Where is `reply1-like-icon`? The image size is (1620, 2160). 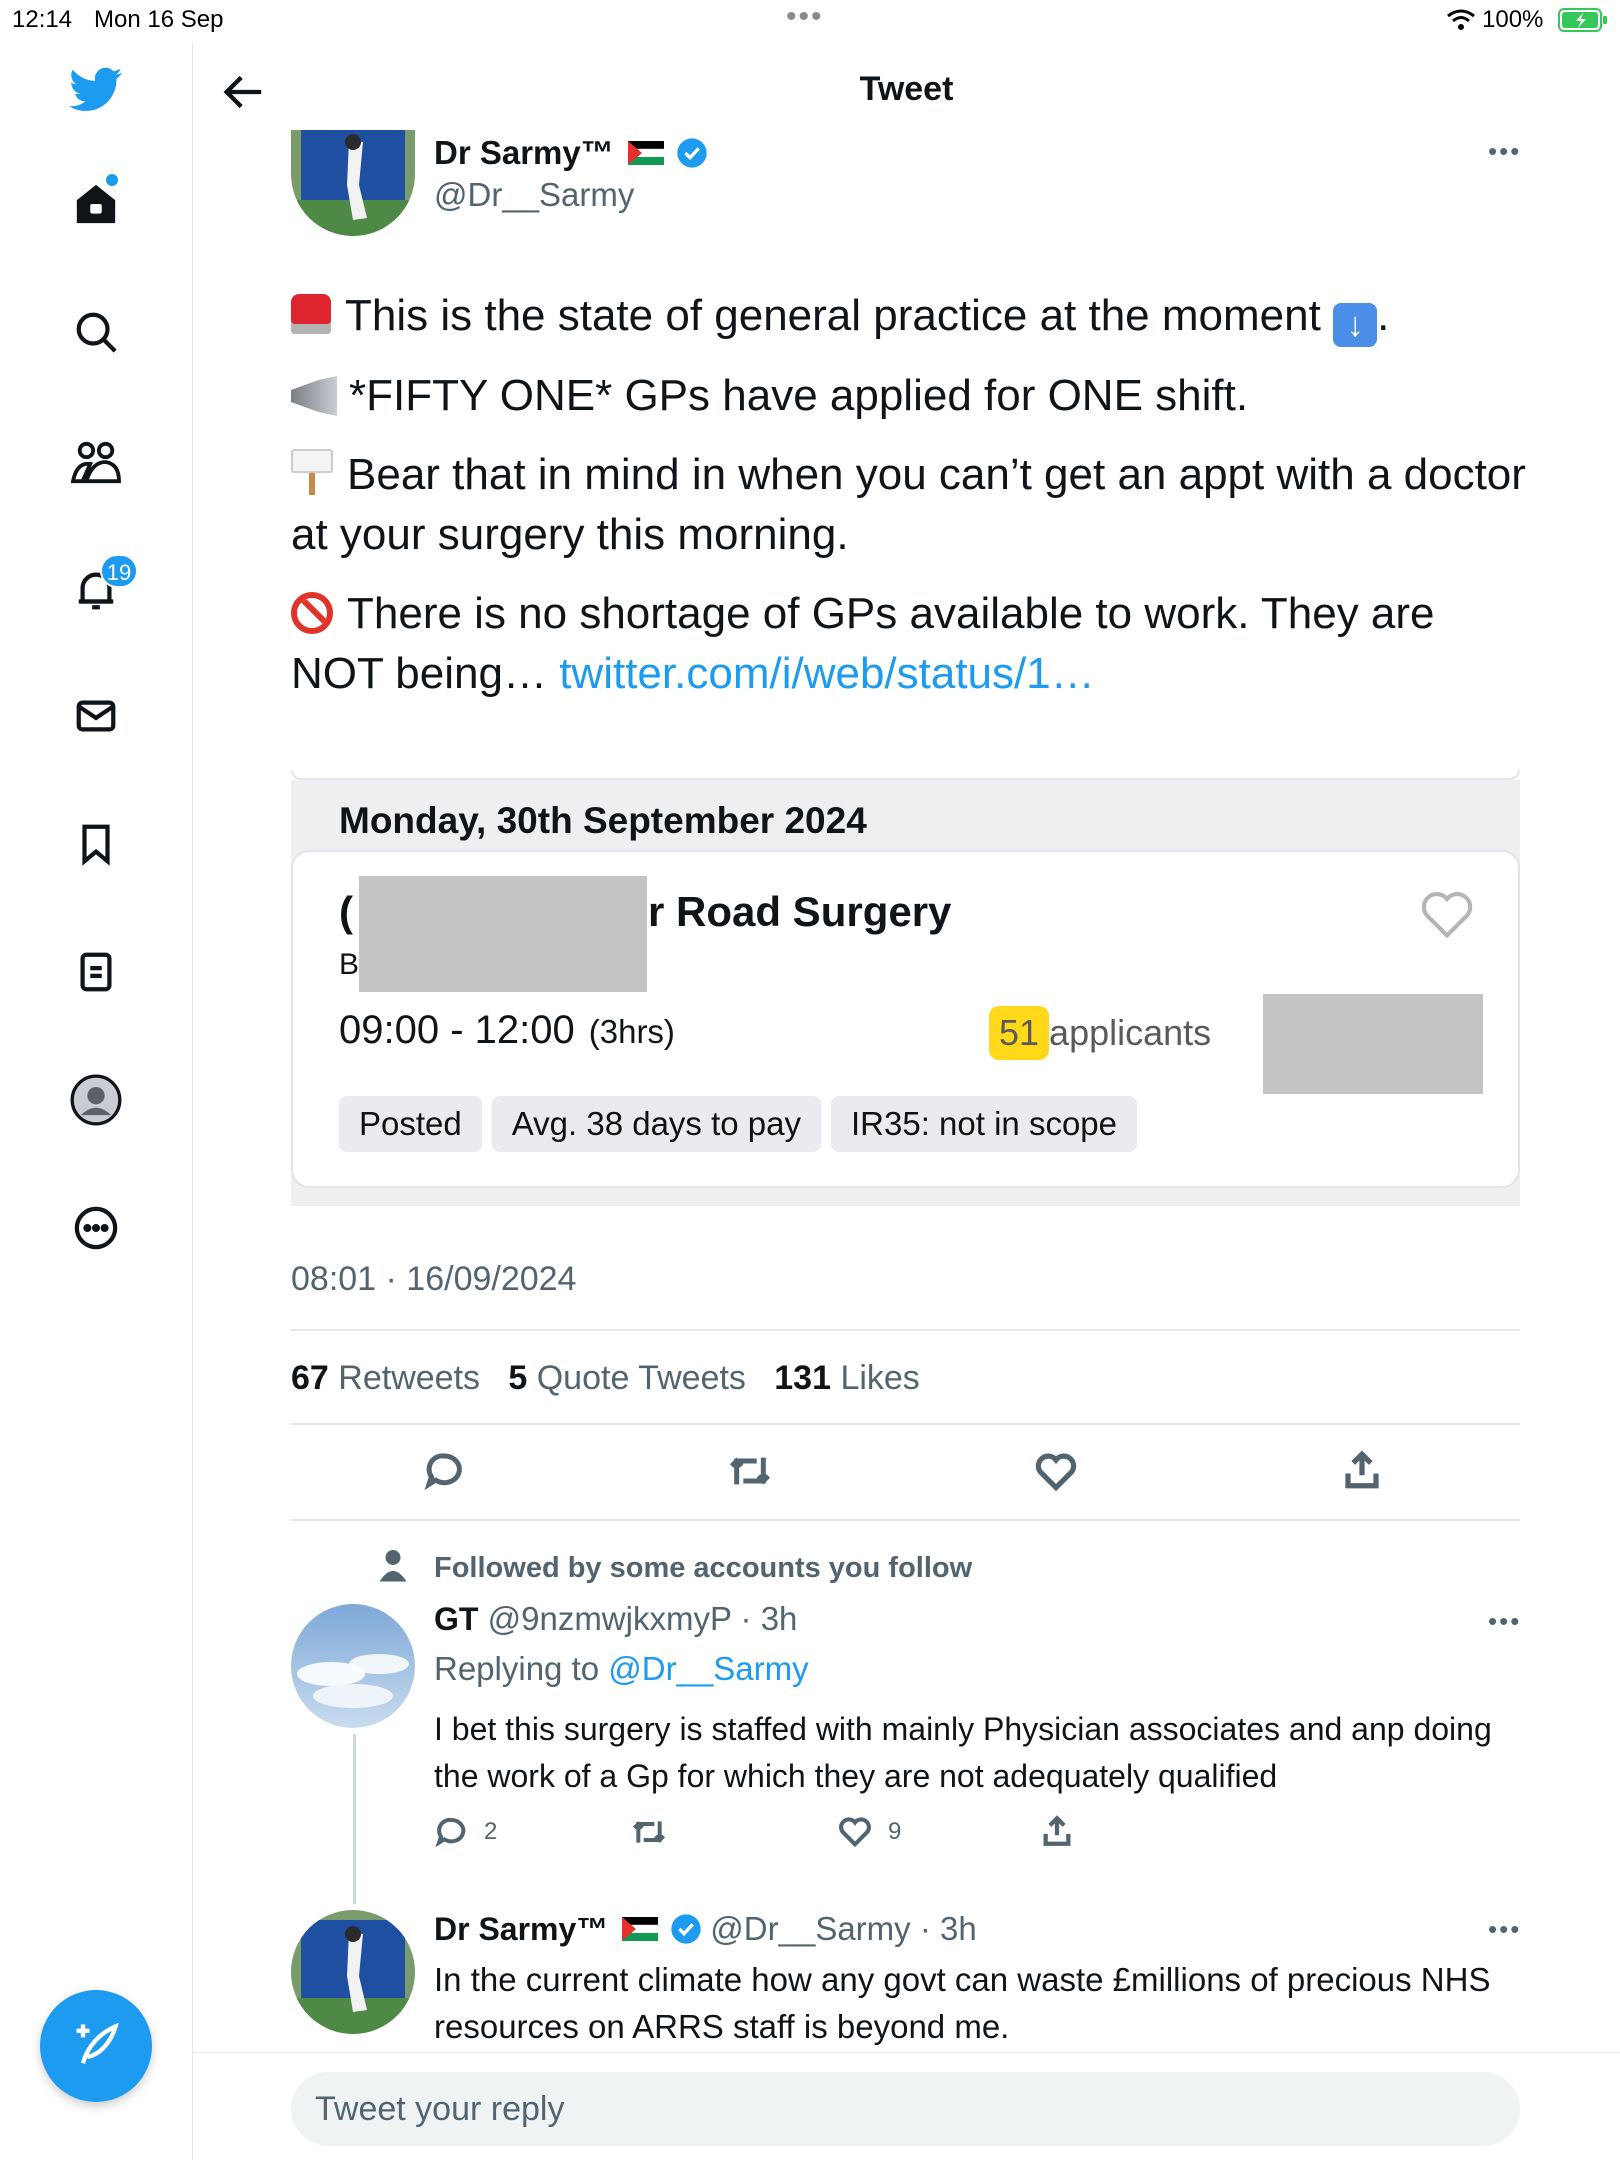 reply1-like-icon is located at coordinates (855, 1832).